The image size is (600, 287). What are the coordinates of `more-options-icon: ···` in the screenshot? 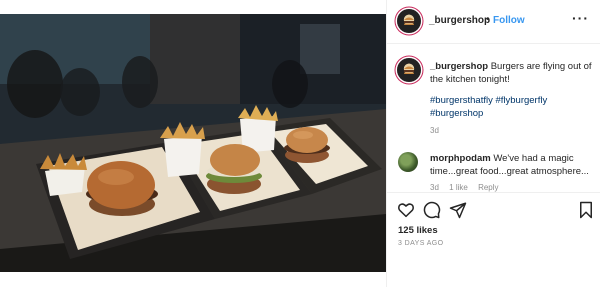 It's located at (580, 18).